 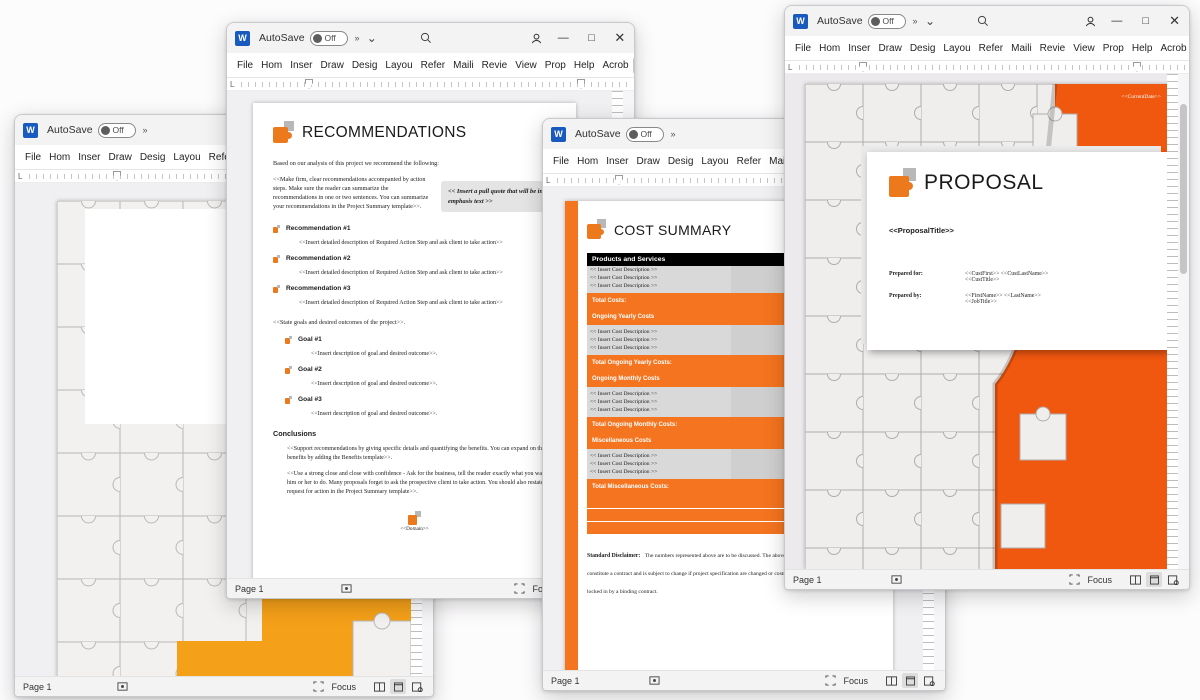 I want to click on scrollbar-thumb, so click(x=1183, y=189).